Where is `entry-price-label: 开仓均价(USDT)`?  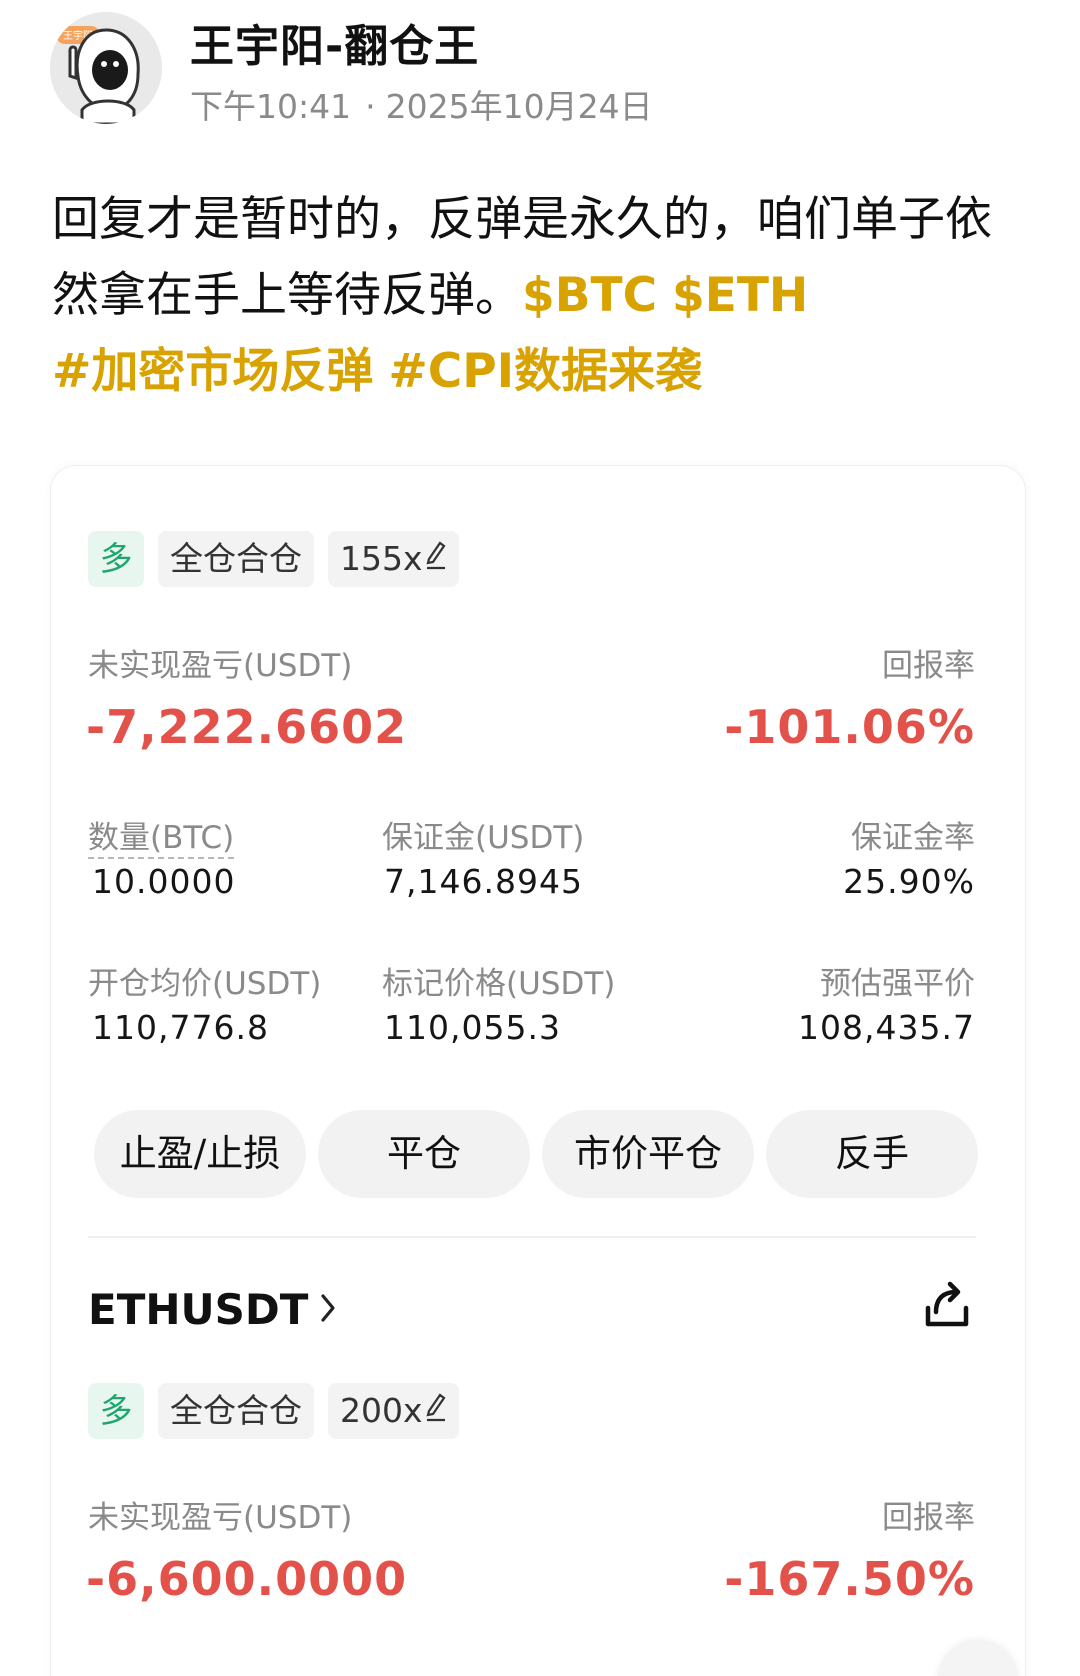 entry-price-label: 开仓均价(USDT) is located at coordinates (205, 984).